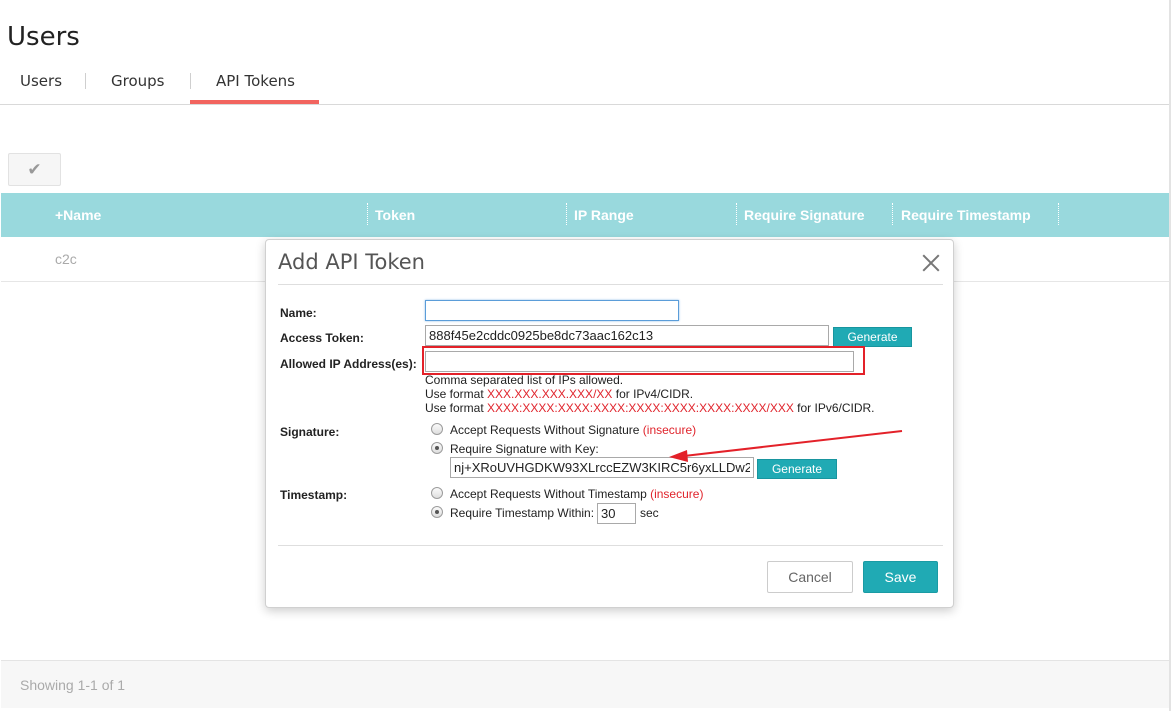 Image resolution: width=1174 pixels, height=711 pixels. I want to click on check-icon: ✔, so click(34, 169).